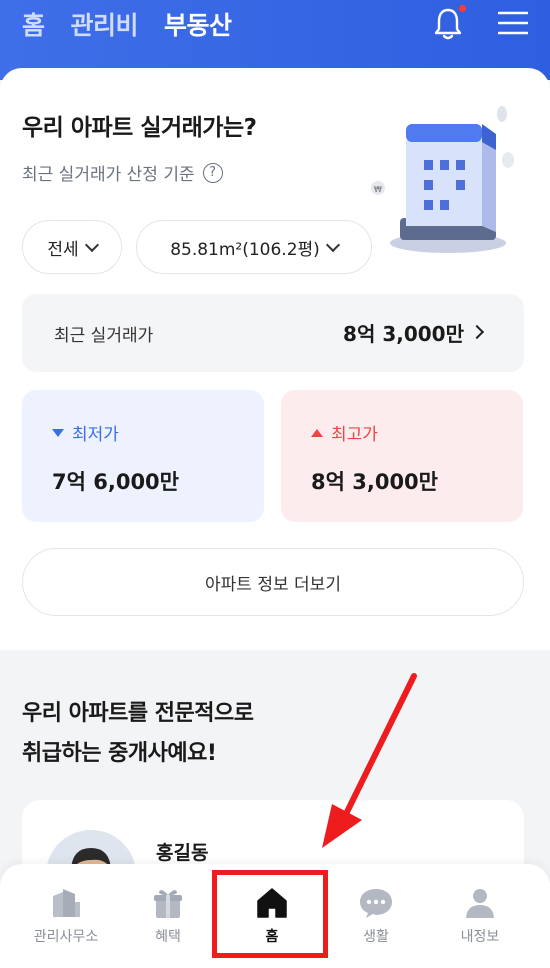  What do you see at coordinates (477, 332) in the screenshot?
I see `chevron-right-icon` at bounding box center [477, 332].